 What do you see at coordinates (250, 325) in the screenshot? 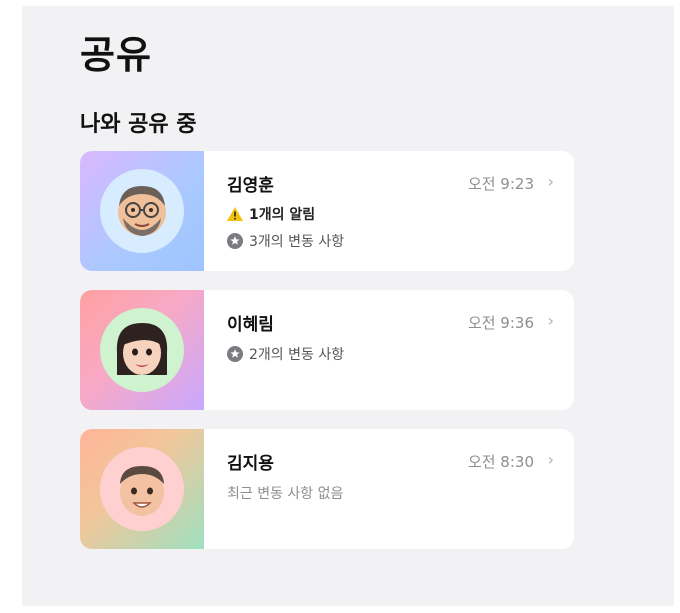
I see `person-name: 이혜림` at bounding box center [250, 325].